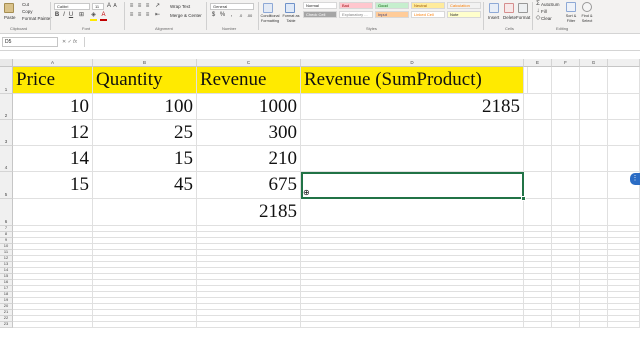 The width and height of the screenshot is (640, 360). I want to click on borders-icon: ⊞, so click(81, 15).